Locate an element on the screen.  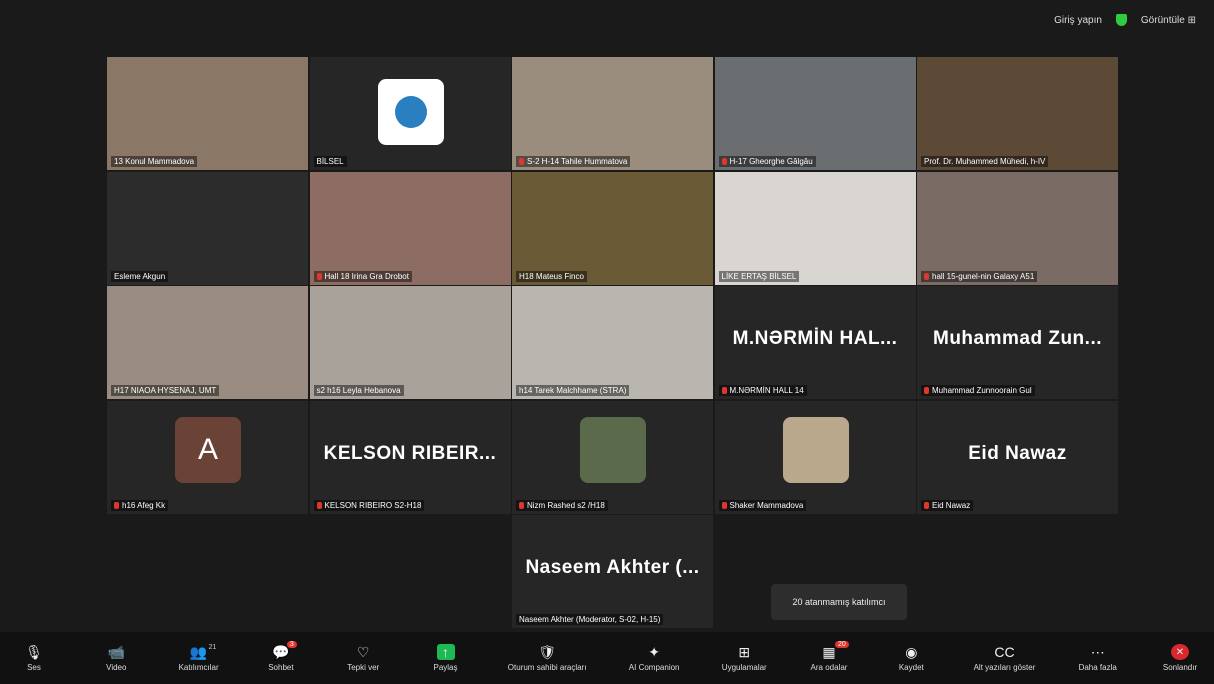
view-label: Görüntüle is located at coordinates (1162, 20).